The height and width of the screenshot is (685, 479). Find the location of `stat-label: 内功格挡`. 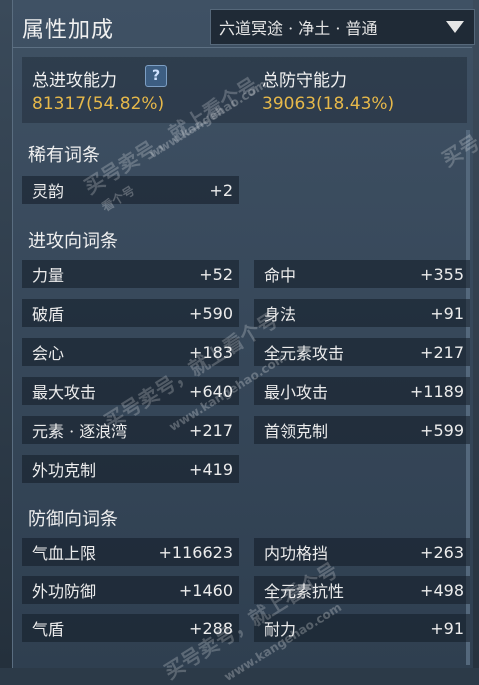

stat-label: 内功格挡 is located at coordinates (296, 553).